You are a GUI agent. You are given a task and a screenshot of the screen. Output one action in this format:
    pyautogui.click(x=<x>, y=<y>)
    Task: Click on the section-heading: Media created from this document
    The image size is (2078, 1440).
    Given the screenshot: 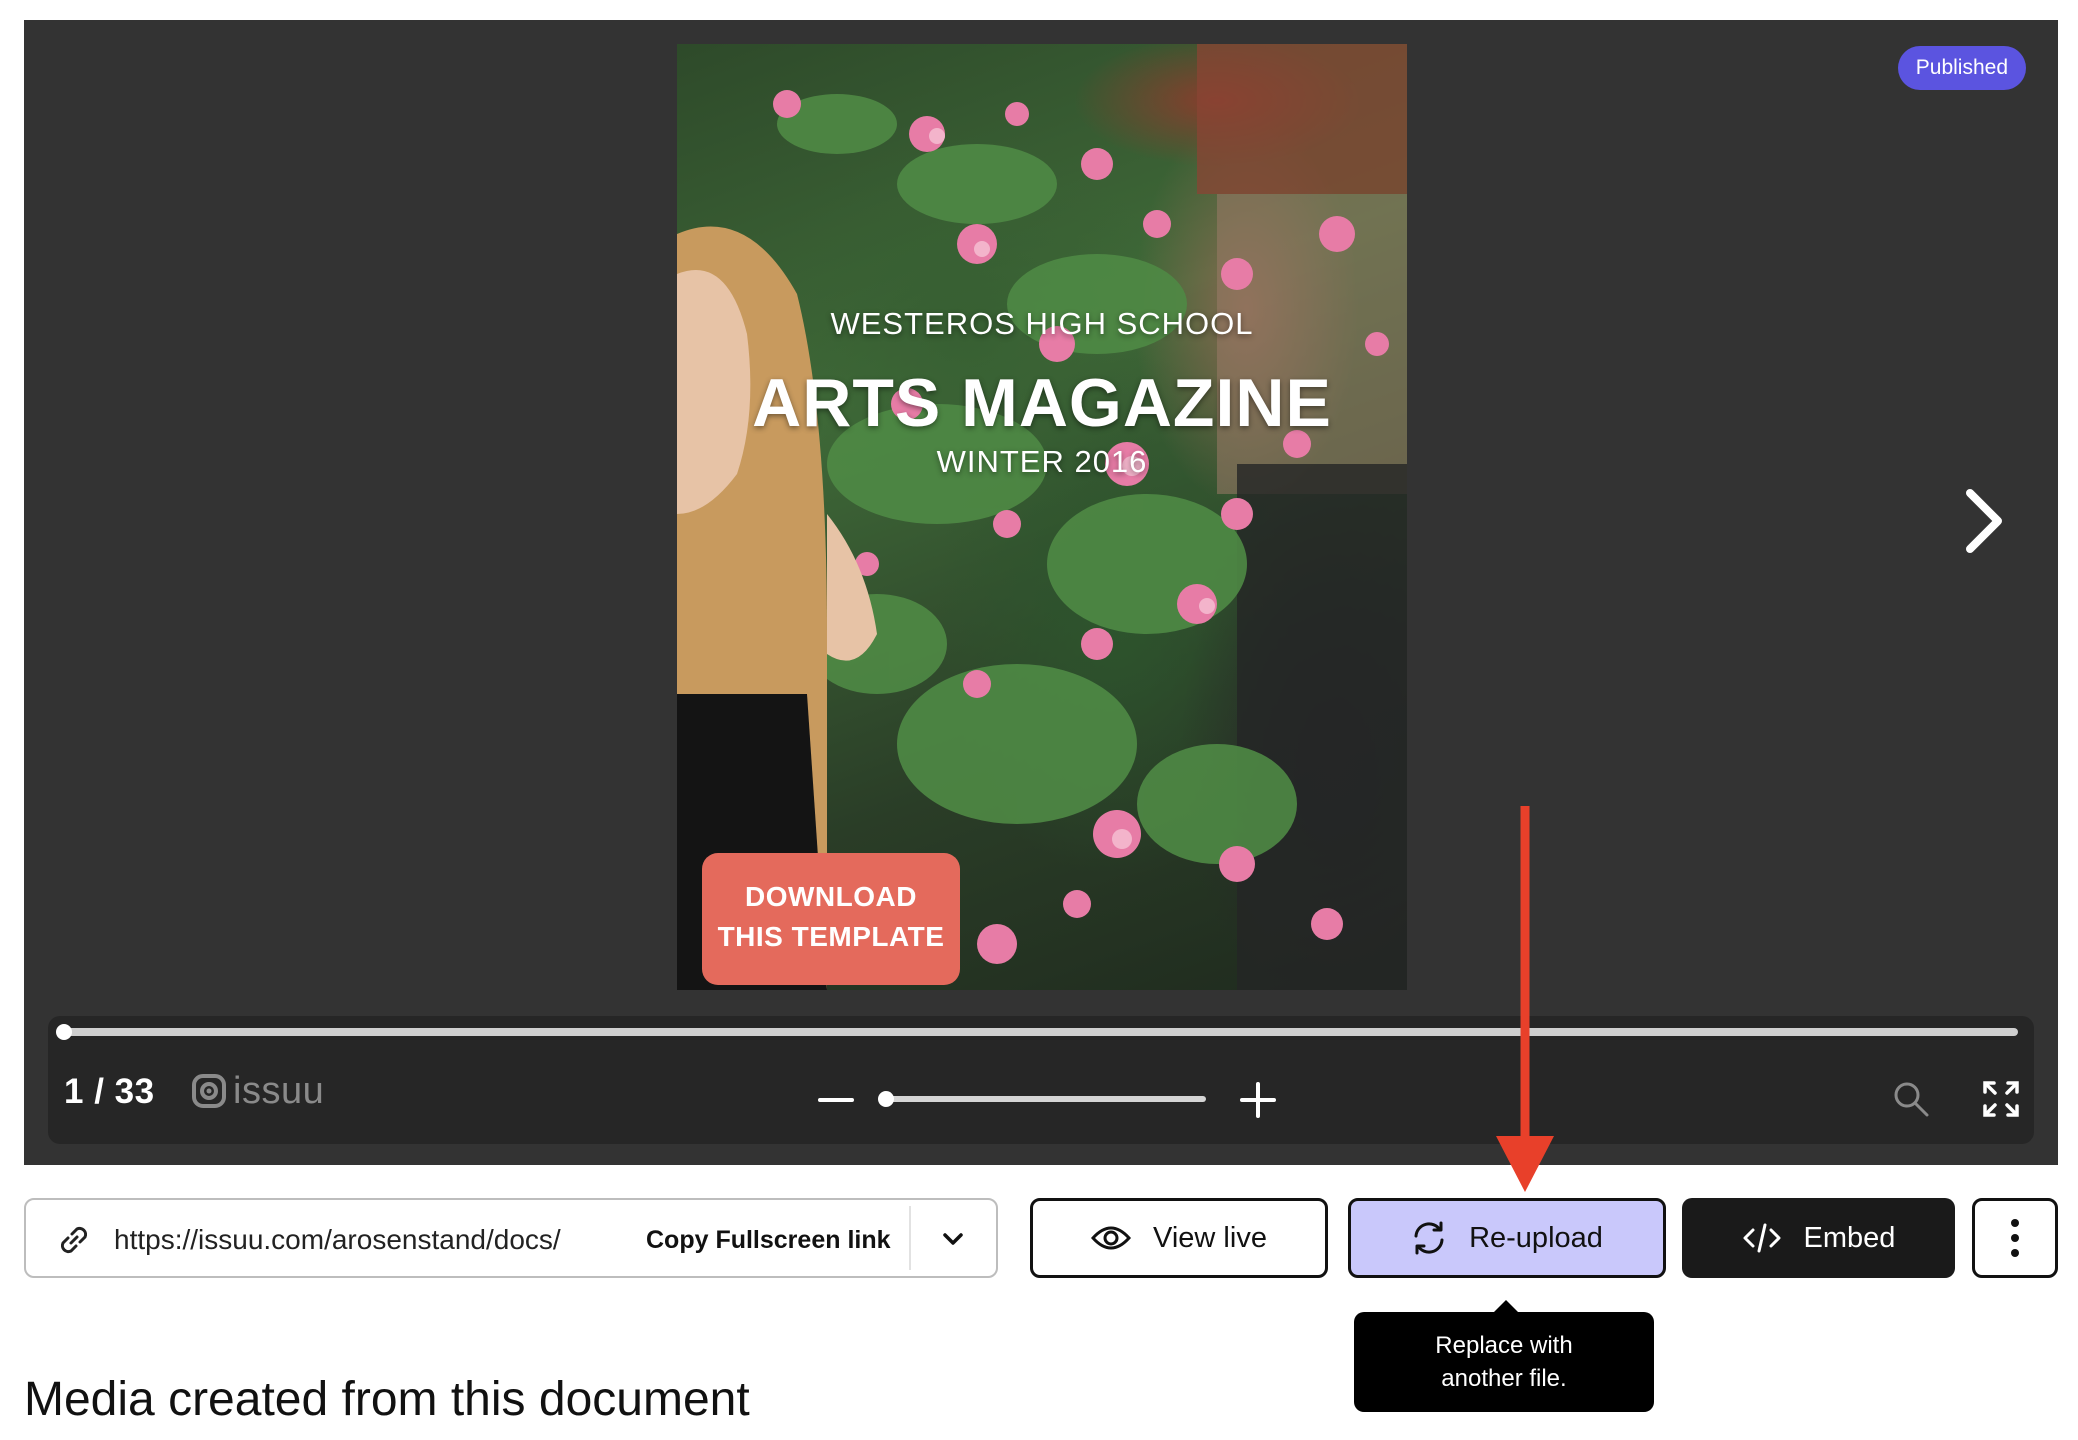 What is the action you would take?
    pyautogui.click(x=387, y=1399)
    